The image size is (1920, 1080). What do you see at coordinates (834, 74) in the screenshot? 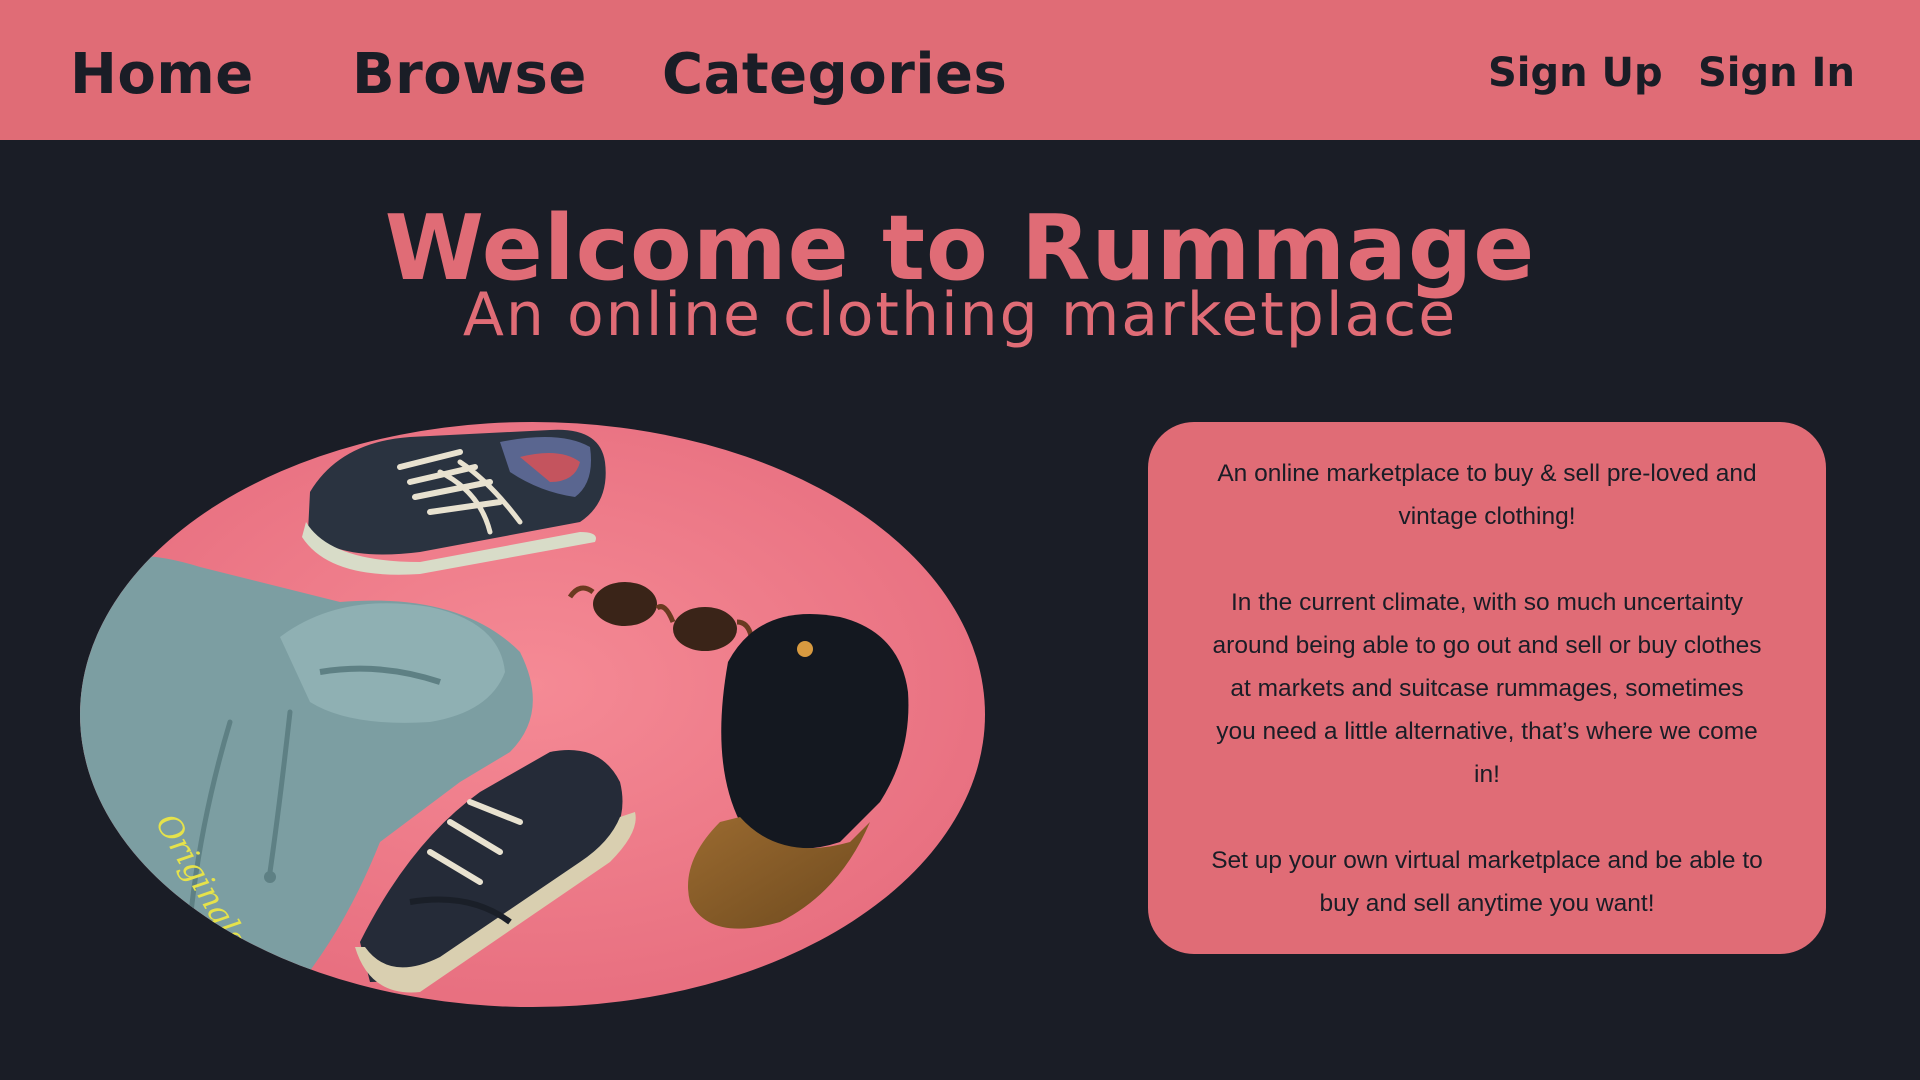
I see `nav-categories-link: Categories` at bounding box center [834, 74].